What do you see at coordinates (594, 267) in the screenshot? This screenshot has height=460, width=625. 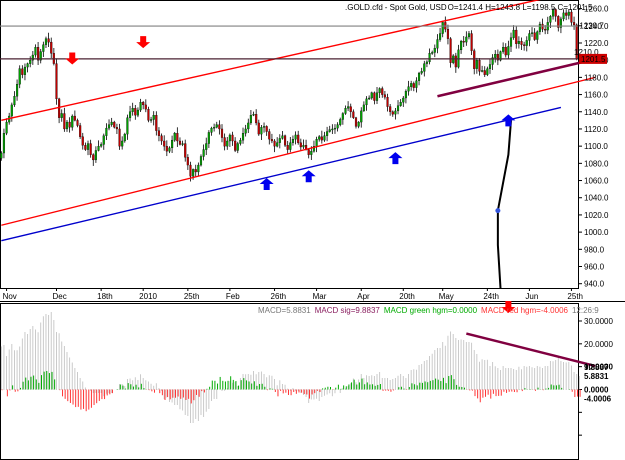 I see `price-y-tick-label: 960.0` at bounding box center [594, 267].